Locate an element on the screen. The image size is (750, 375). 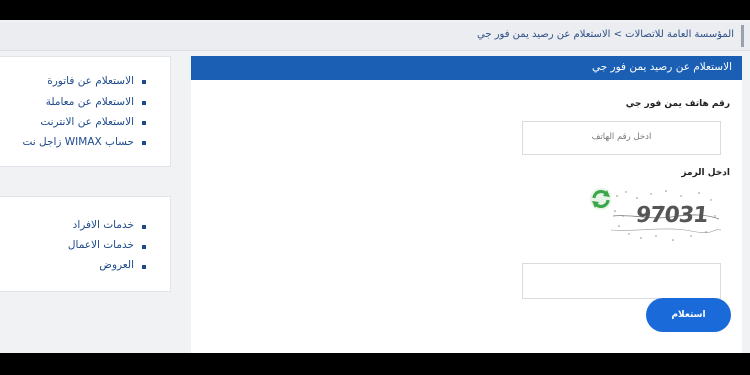
captcha-input is located at coordinates (621, 281).